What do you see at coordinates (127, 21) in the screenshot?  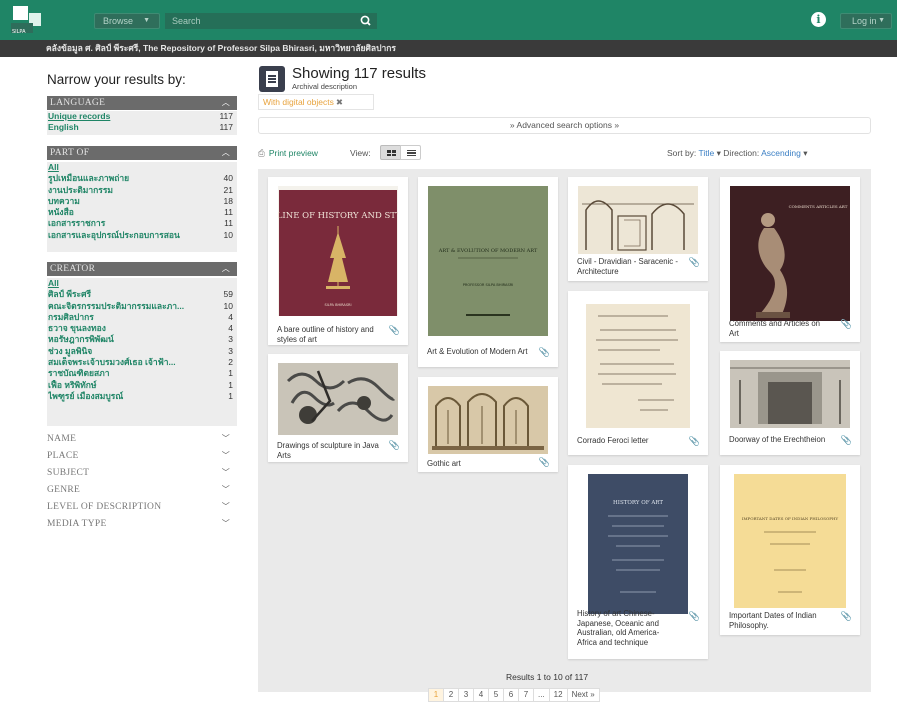 I see `browse-menu-button: Browse ▼` at bounding box center [127, 21].